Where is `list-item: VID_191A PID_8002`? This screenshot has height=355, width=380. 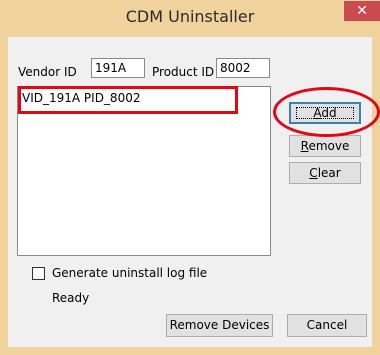
list-item: VID_191A PID_8002 is located at coordinates (81, 98).